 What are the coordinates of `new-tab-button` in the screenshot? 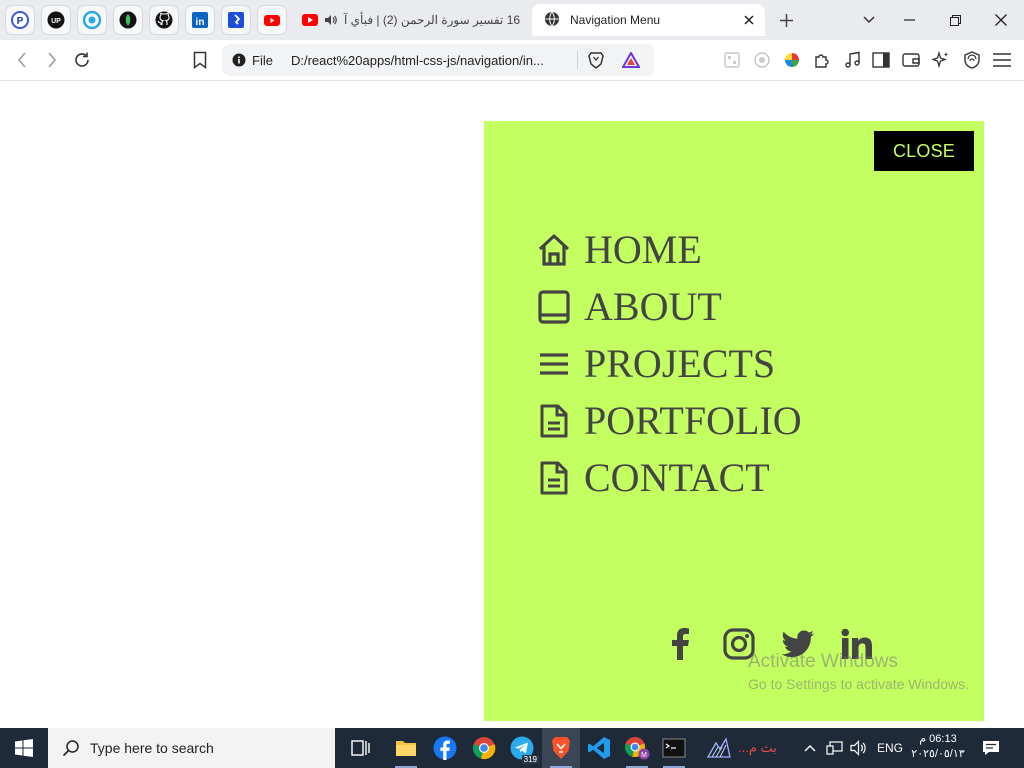 It's located at (786, 20).